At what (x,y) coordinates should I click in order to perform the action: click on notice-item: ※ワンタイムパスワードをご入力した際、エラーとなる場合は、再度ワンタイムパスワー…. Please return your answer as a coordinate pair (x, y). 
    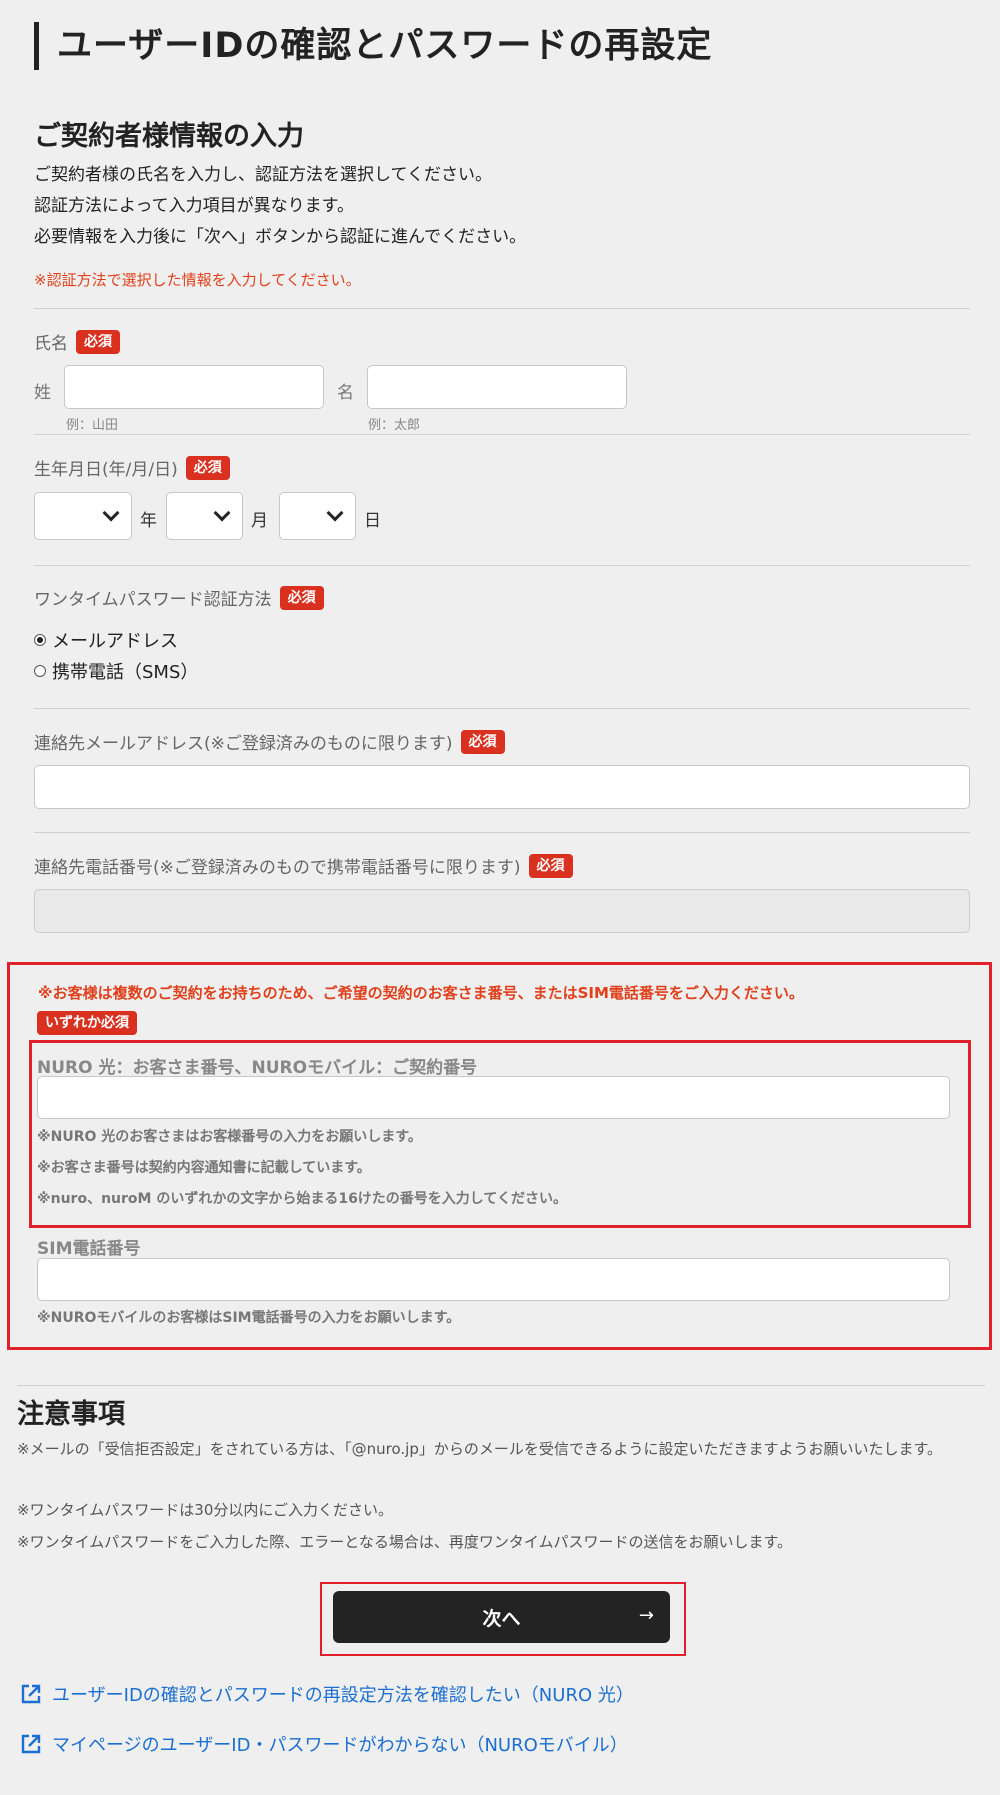
    Looking at the image, I should click on (405, 1542).